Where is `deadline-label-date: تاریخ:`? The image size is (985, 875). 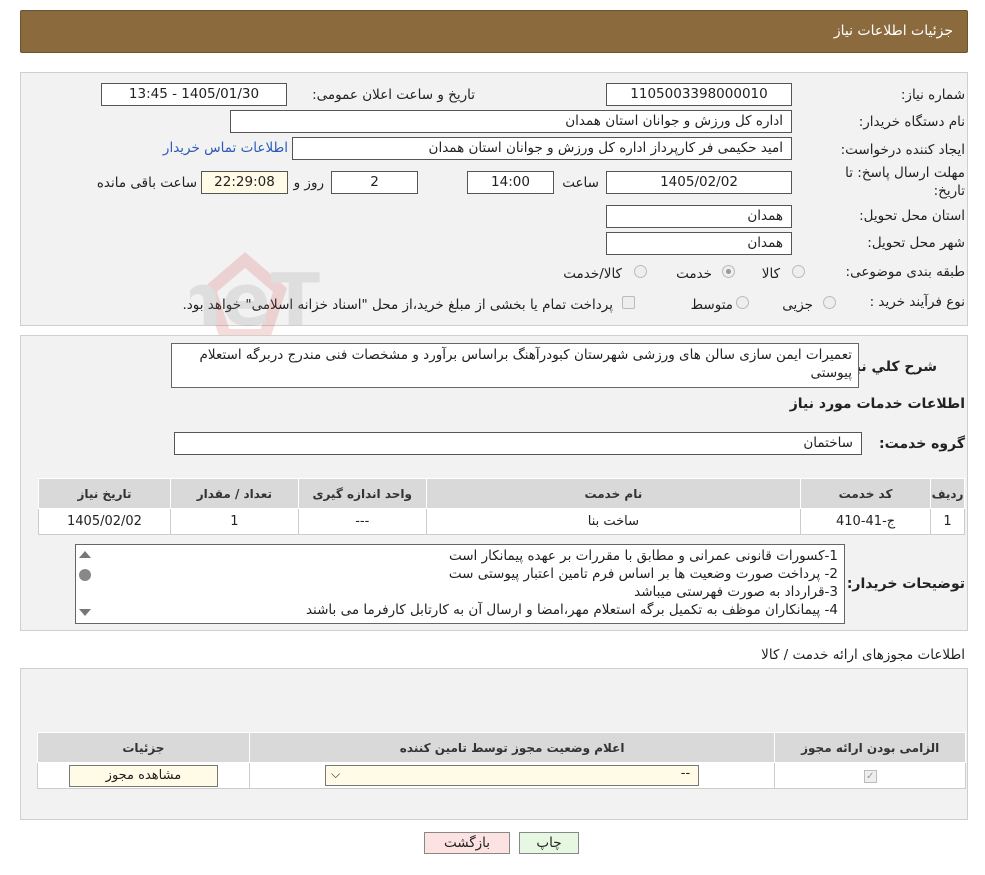 deadline-label-date: تاریخ: is located at coordinates (949, 191).